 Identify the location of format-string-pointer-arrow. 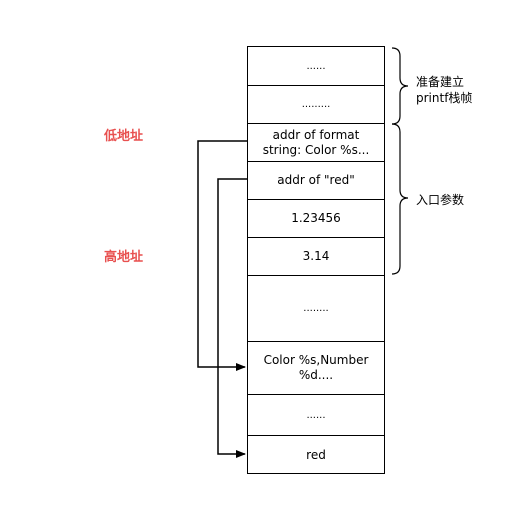
(222, 255).